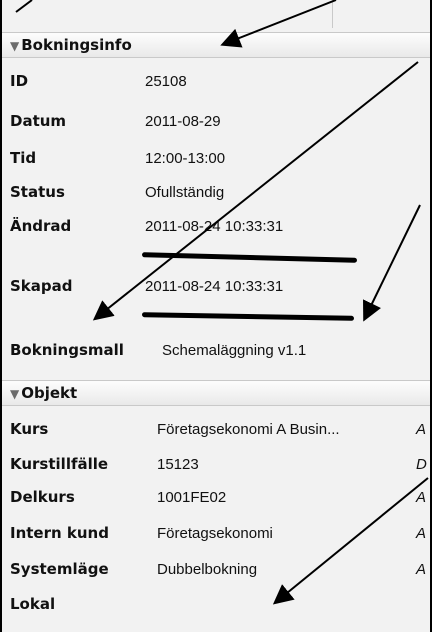  I want to click on field-label: Tid, so click(23, 158).